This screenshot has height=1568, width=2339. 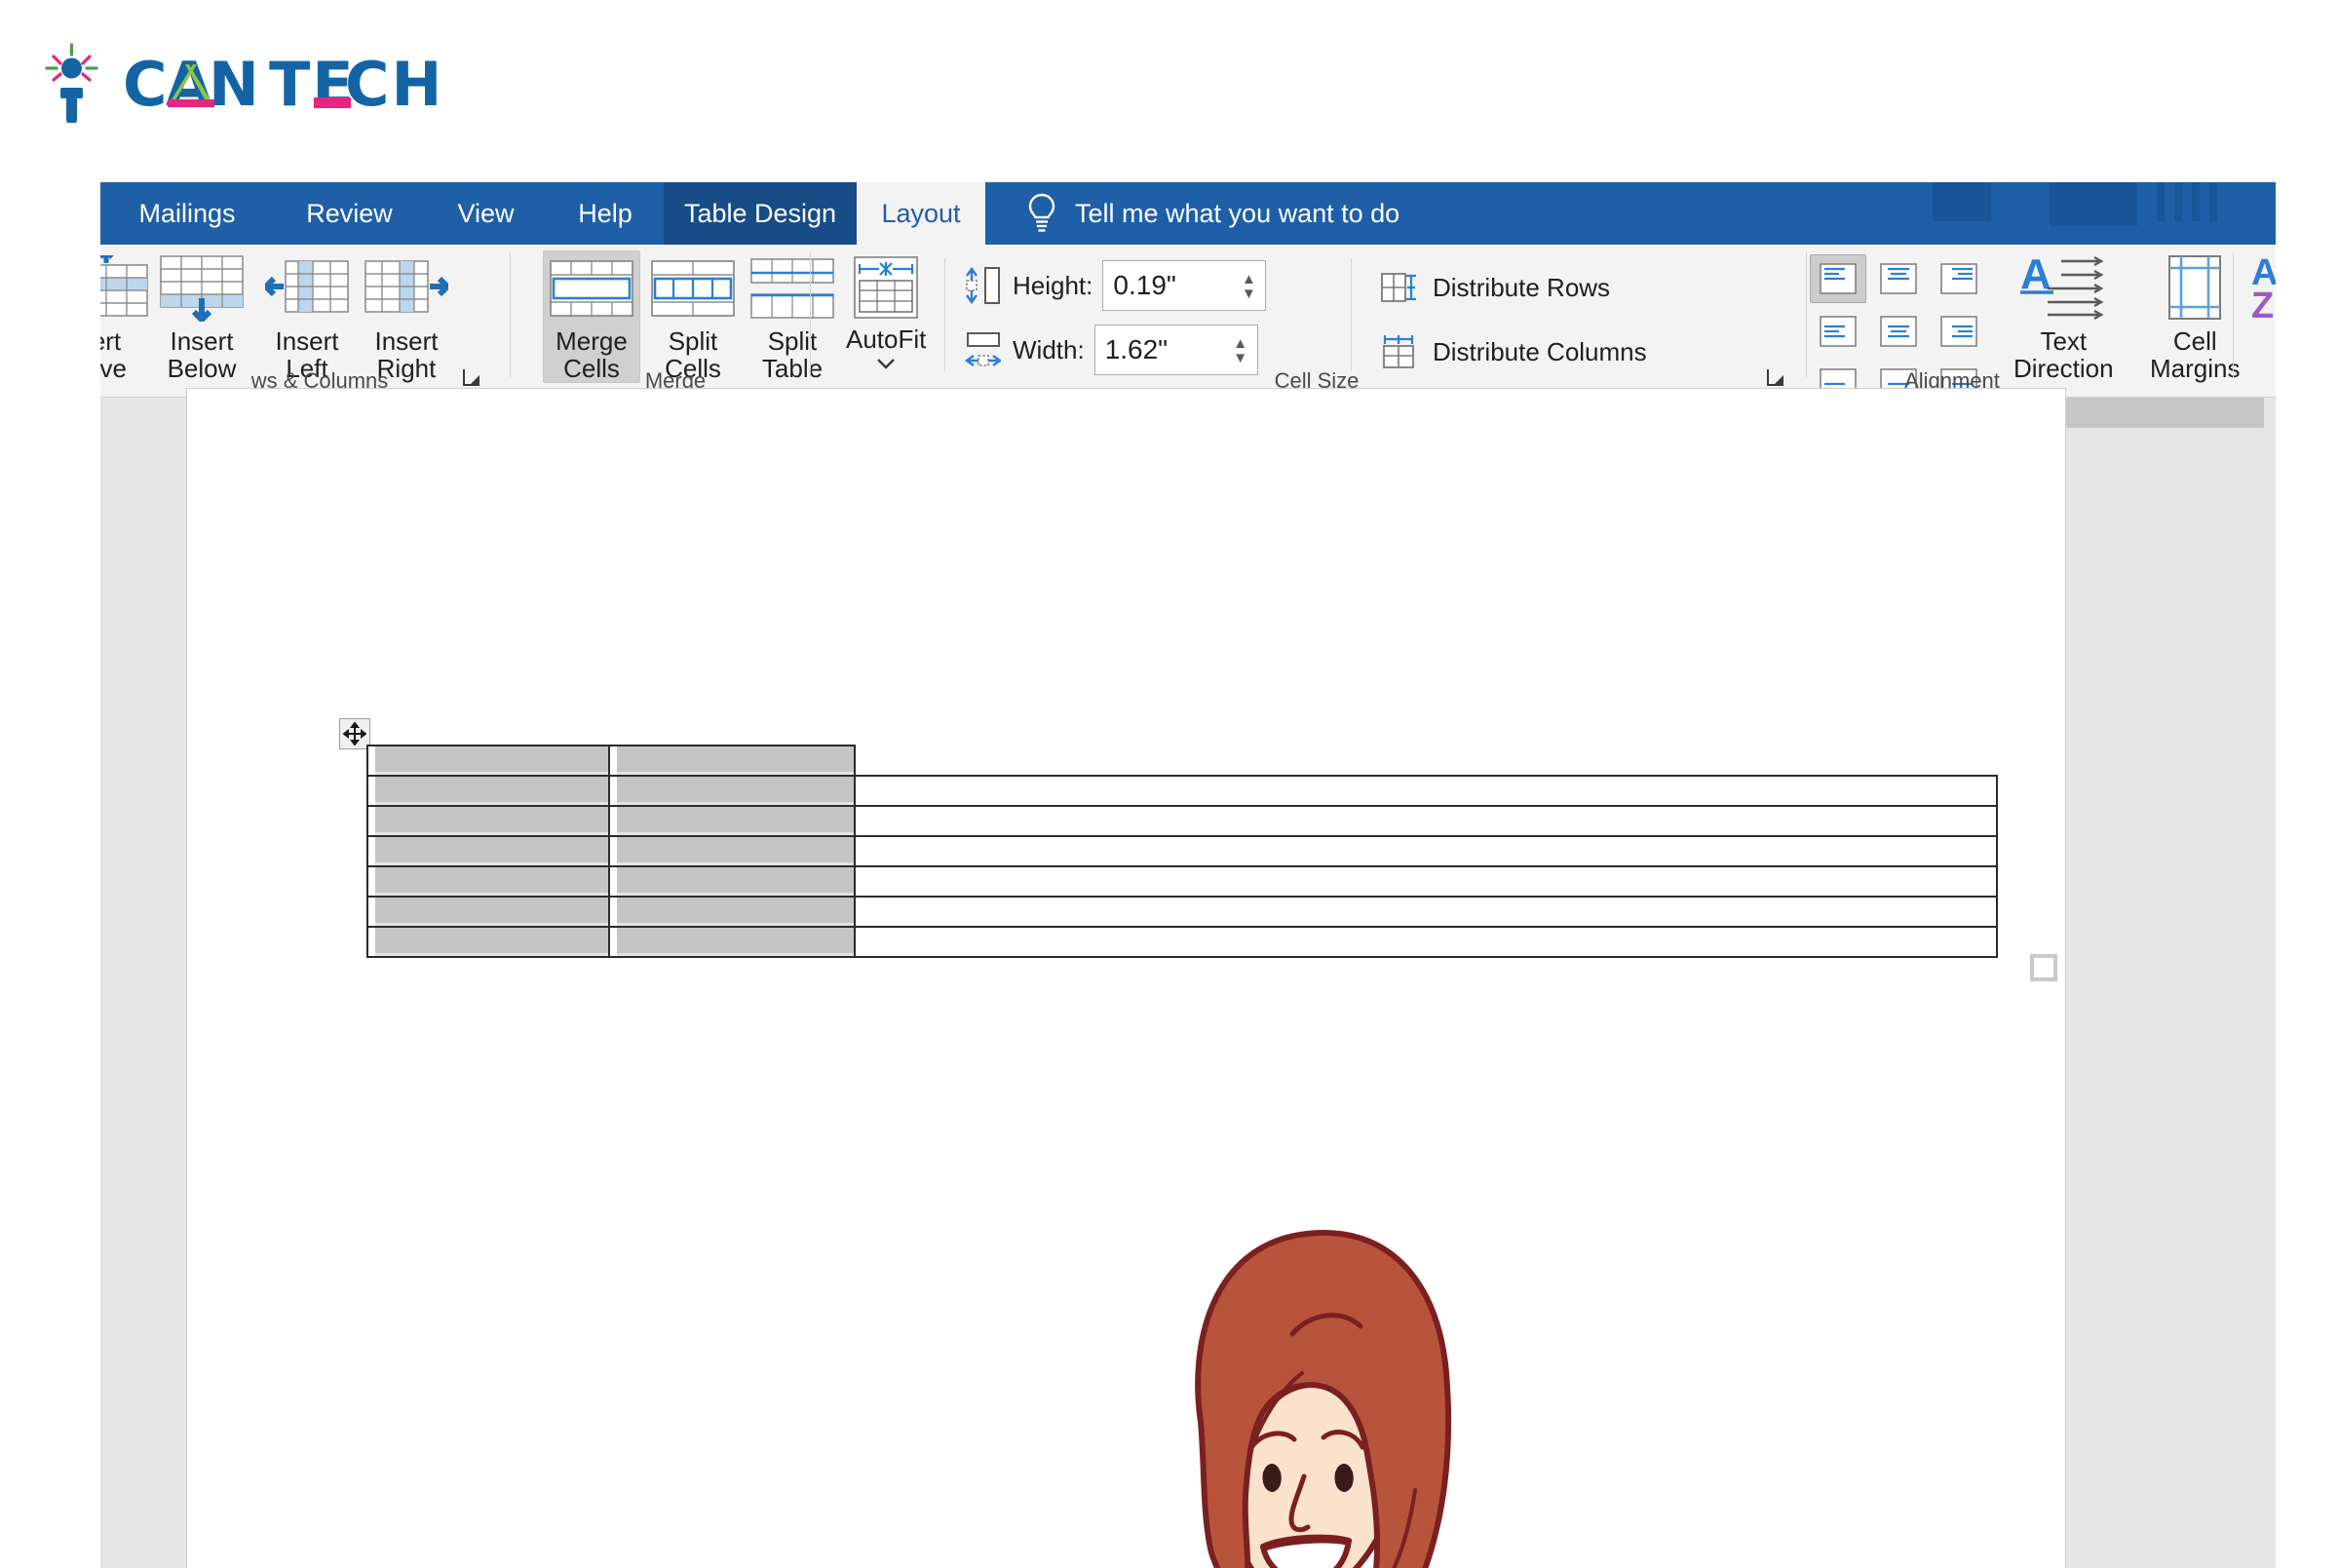 What do you see at coordinates (407, 316) in the screenshot?
I see `insert-right-button: Insert Right` at bounding box center [407, 316].